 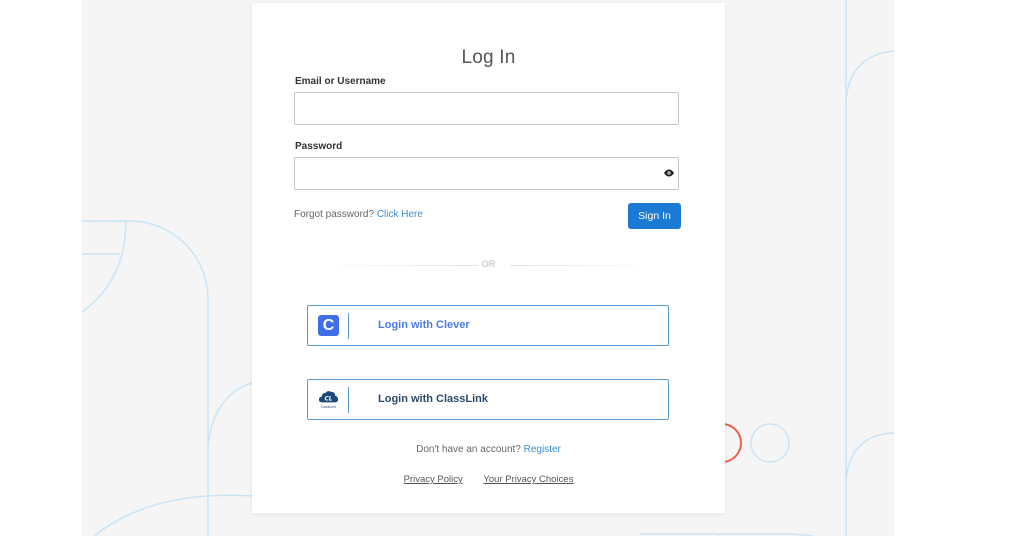 I want to click on forgot-password-text: Forgot password?, so click(x=334, y=214).